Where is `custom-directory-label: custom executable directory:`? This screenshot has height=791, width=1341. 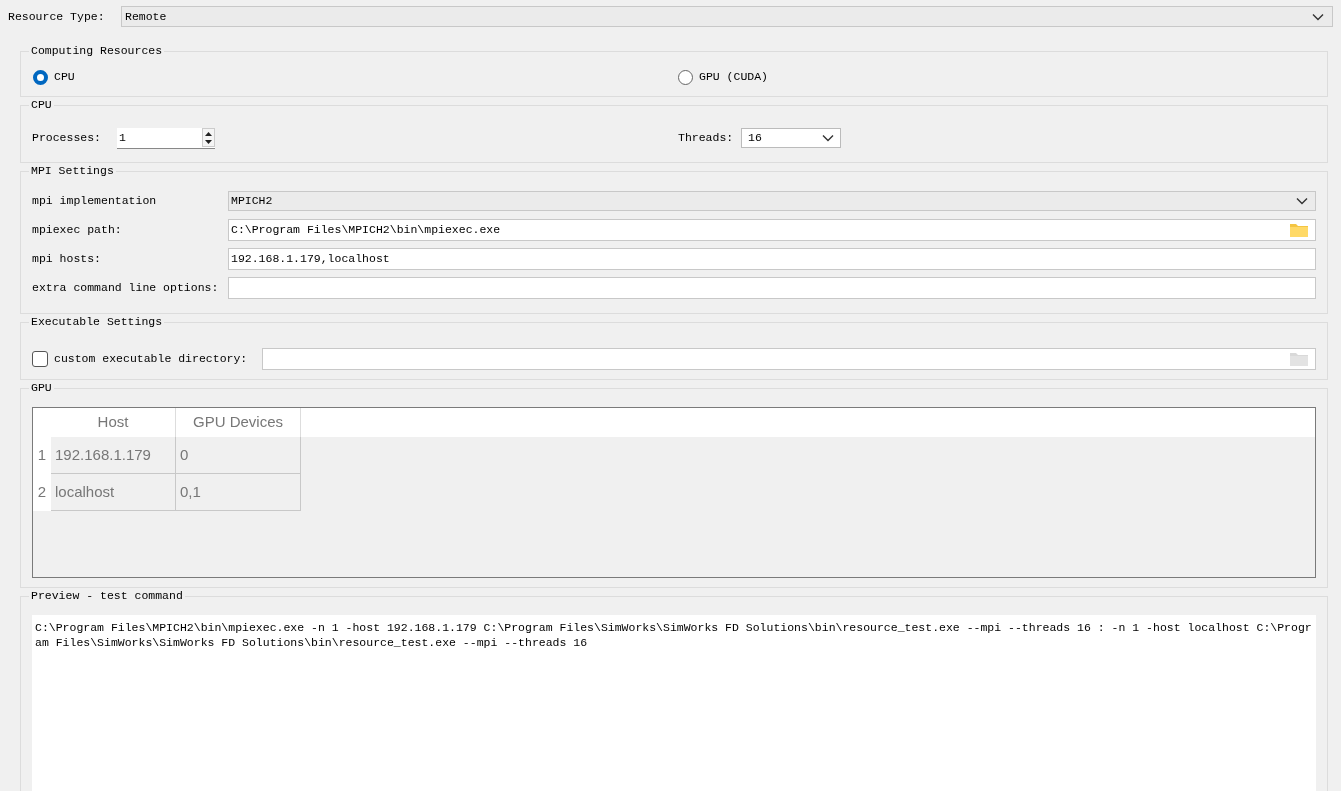 custom-directory-label: custom executable directory: is located at coordinates (151, 359).